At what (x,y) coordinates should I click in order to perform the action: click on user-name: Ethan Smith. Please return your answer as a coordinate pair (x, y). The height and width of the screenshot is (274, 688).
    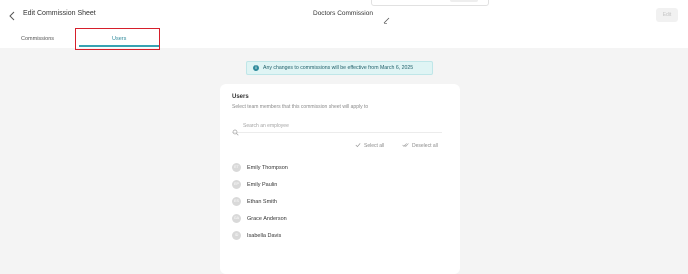
    Looking at the image, I should click on (262, 201).